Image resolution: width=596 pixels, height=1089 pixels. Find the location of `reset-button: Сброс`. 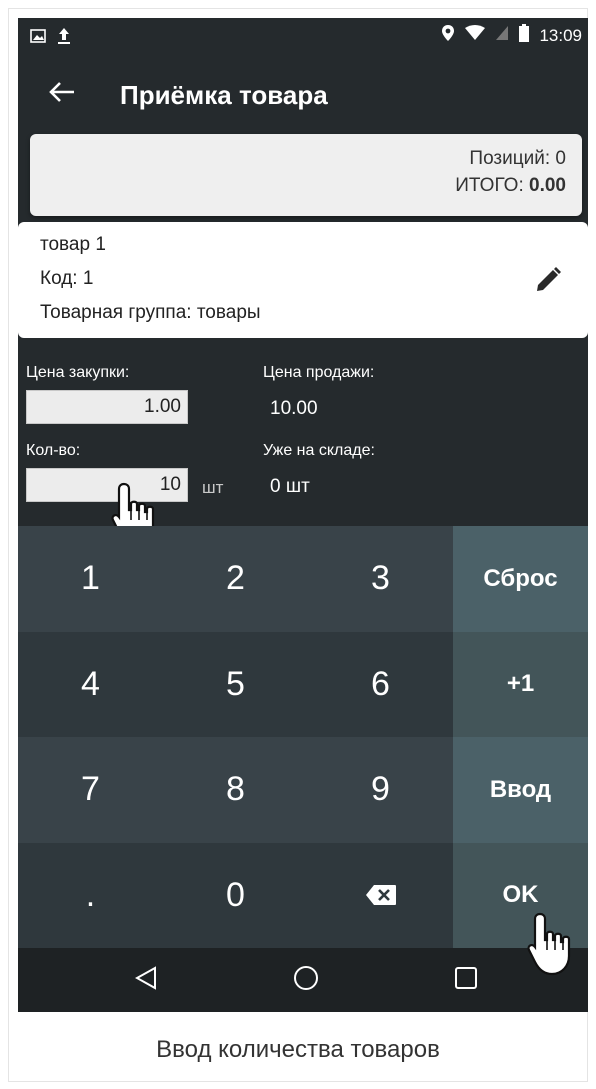

reset-button: Сброс is located at coordinates (520, 579).